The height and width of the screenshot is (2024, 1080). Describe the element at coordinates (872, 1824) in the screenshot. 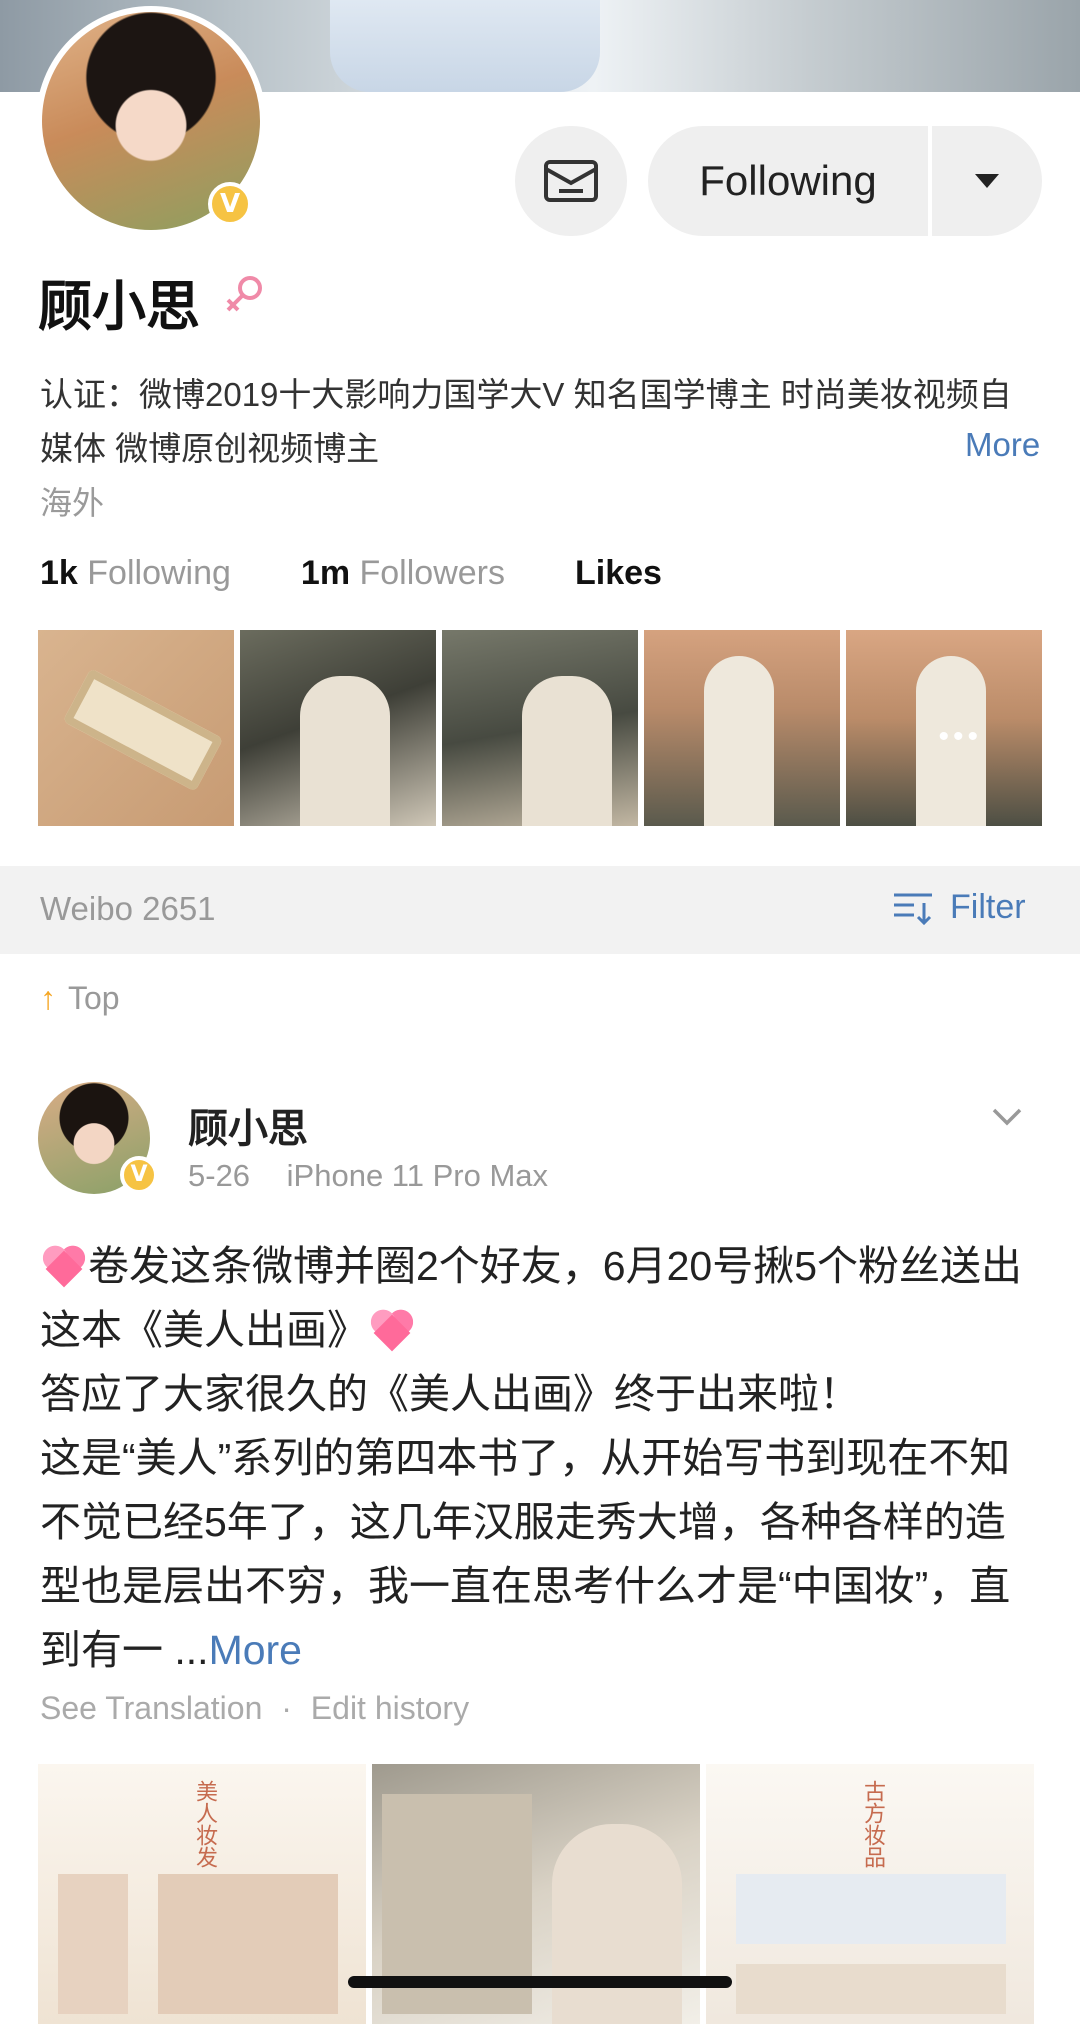

I see `post-image-title: 古方妆品` at that location.